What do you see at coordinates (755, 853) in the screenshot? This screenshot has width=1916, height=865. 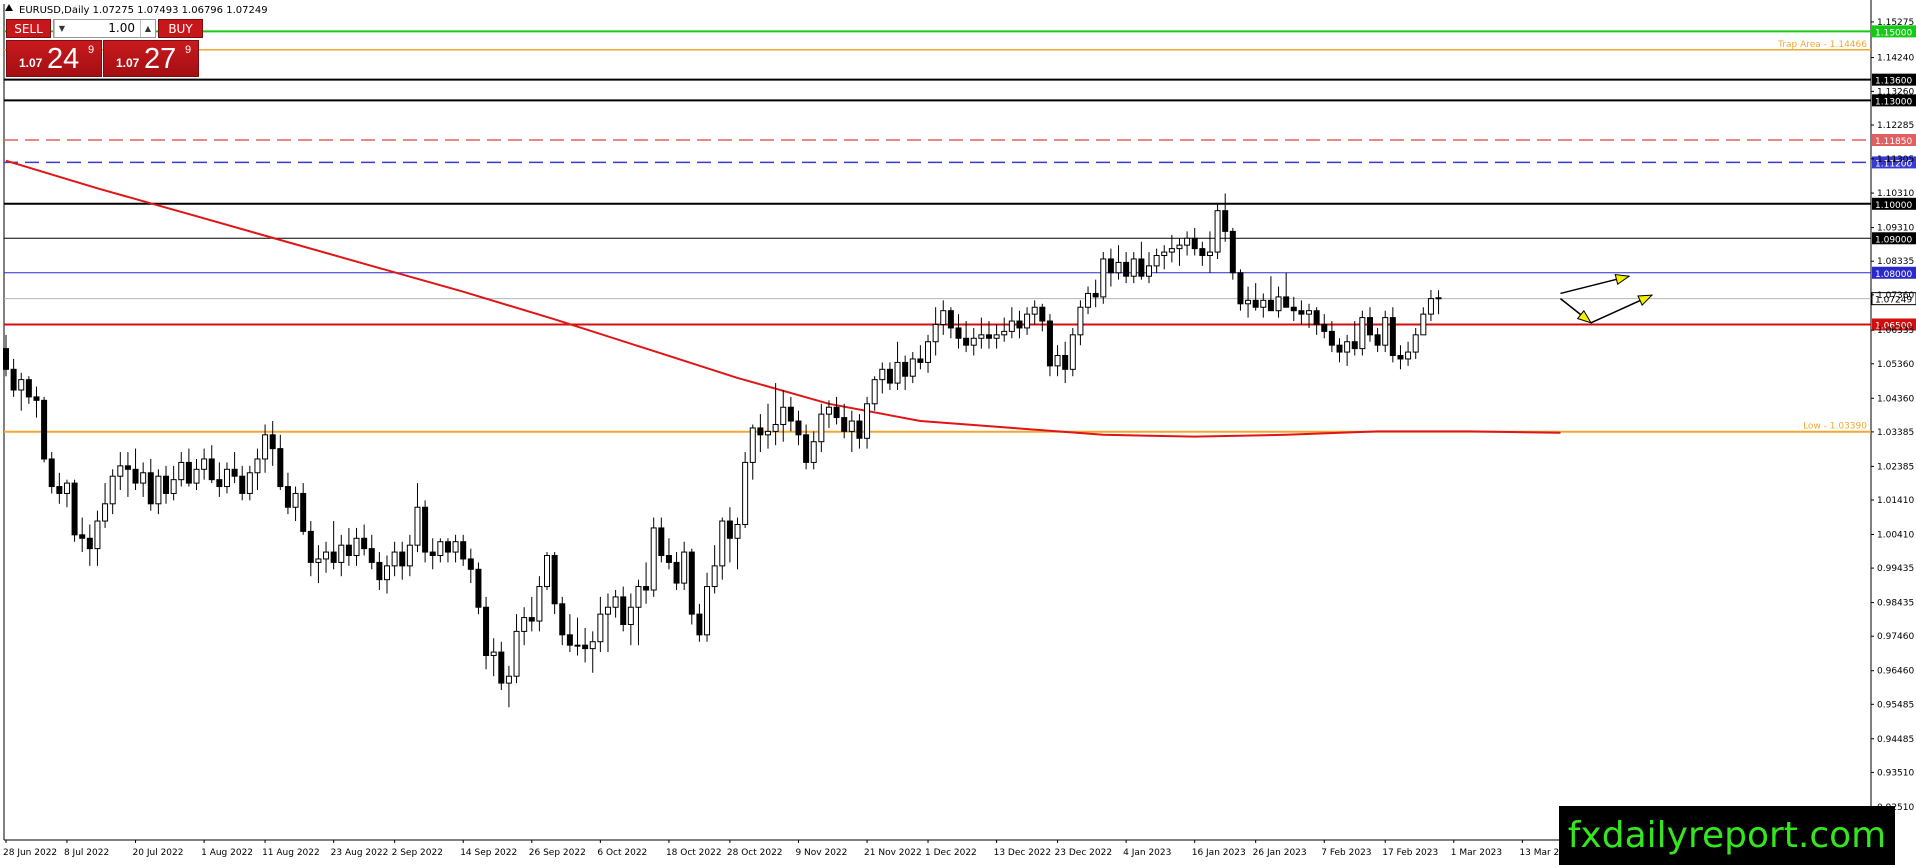 I see `time-tick-label: 28 Oct 2022` at bounding box center [755, 853].